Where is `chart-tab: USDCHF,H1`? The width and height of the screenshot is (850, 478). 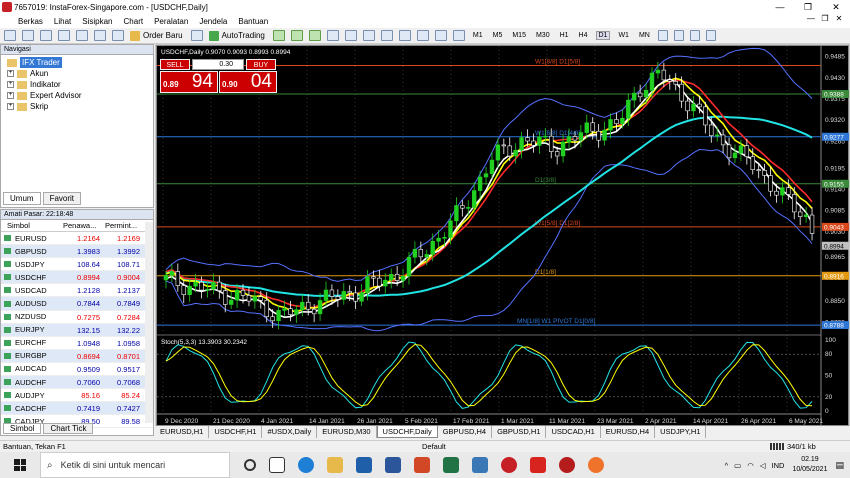 chart-tab: USDCHF,H1 is located at coordinates (236, 432).